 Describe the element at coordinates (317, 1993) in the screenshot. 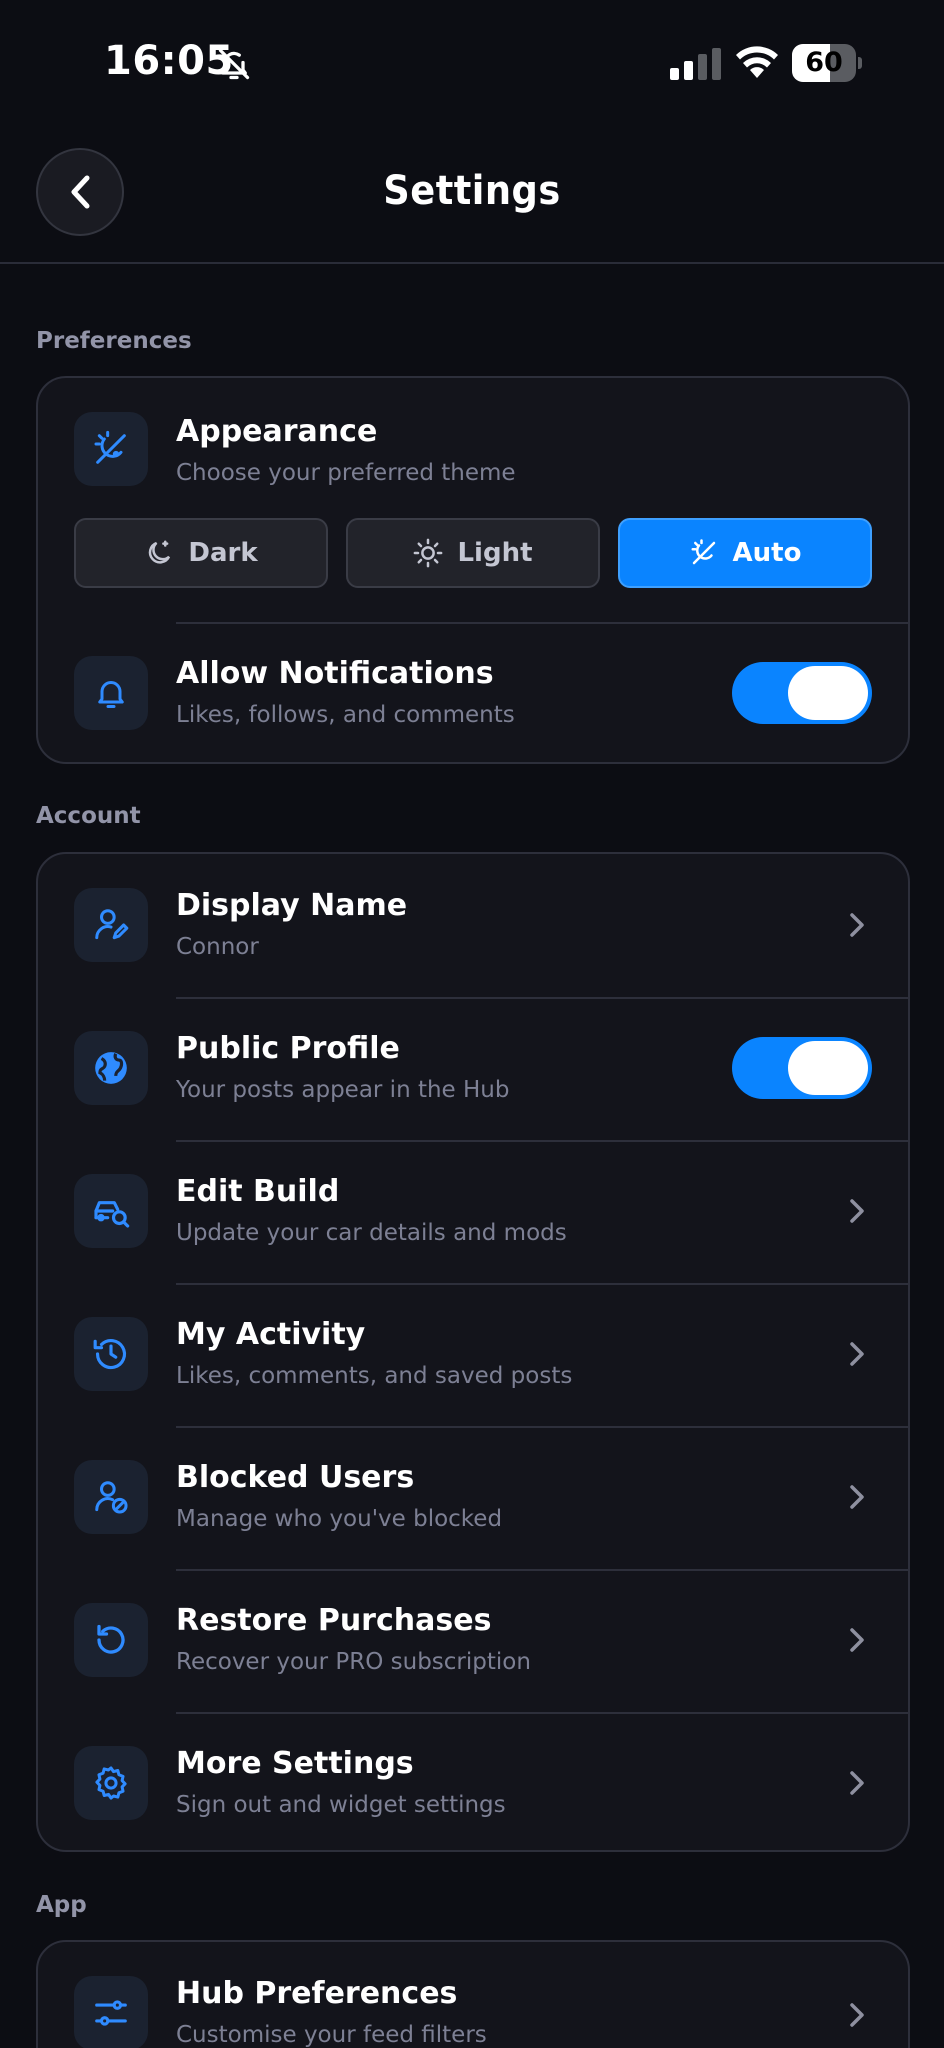

I see `app-item-title: Hub Preferences` at that location.